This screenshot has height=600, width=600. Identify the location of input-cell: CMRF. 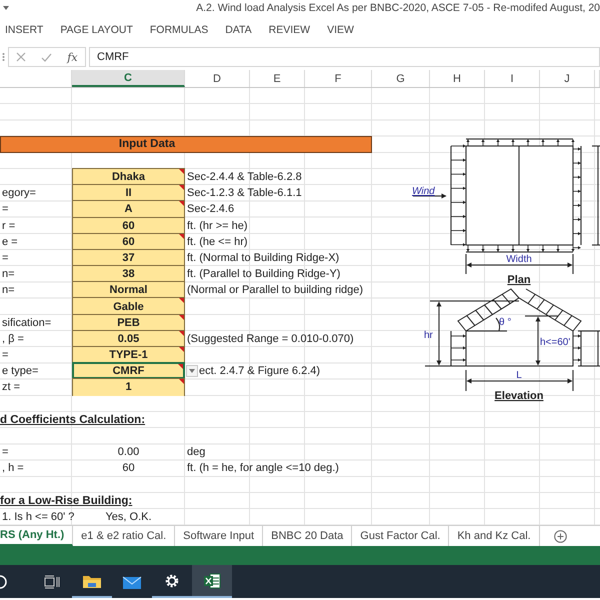
(128, 371).